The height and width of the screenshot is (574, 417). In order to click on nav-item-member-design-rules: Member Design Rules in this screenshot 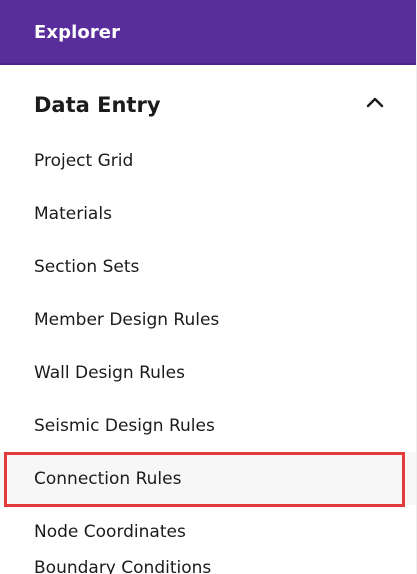, I will do `click(208, 319)`.